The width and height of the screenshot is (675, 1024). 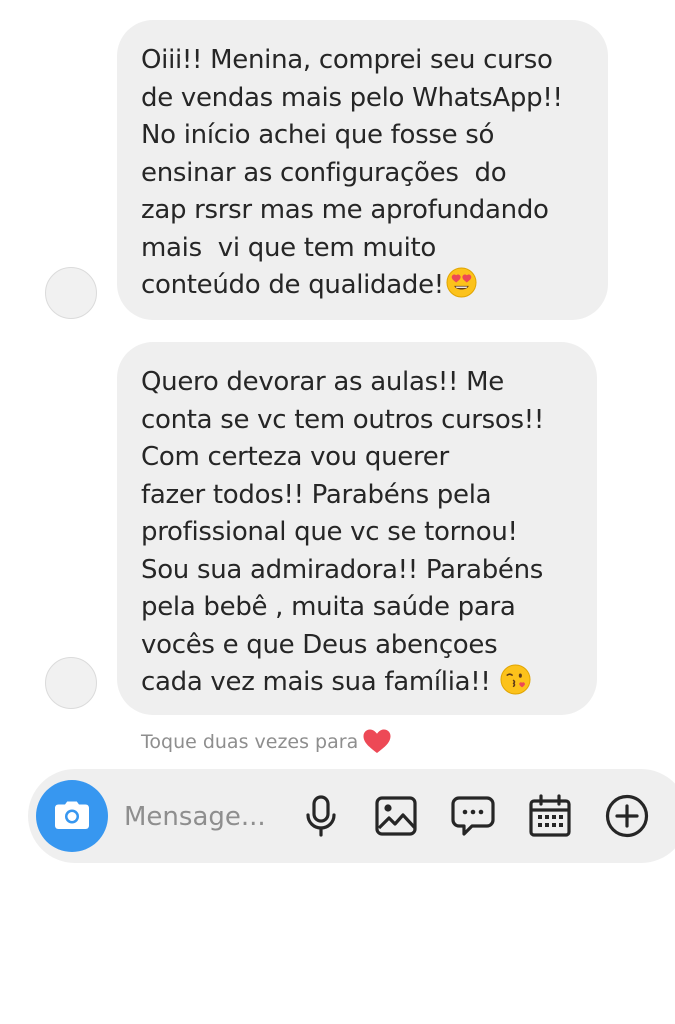 I want to click on message-text-line: profissional que vc se tornou!, so click(x=329, y=532).